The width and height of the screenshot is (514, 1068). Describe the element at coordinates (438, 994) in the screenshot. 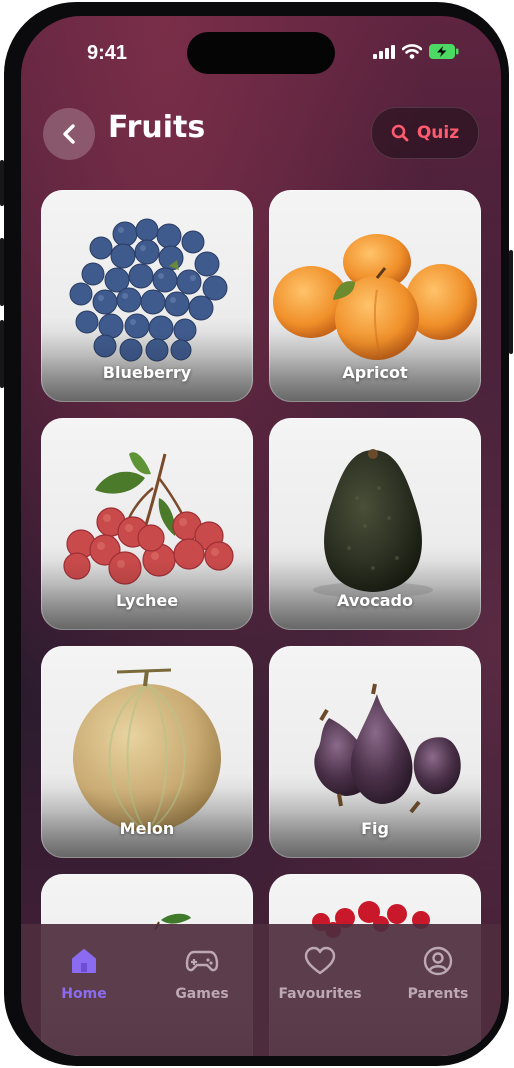

I see `tab-label: Parents` at that location.